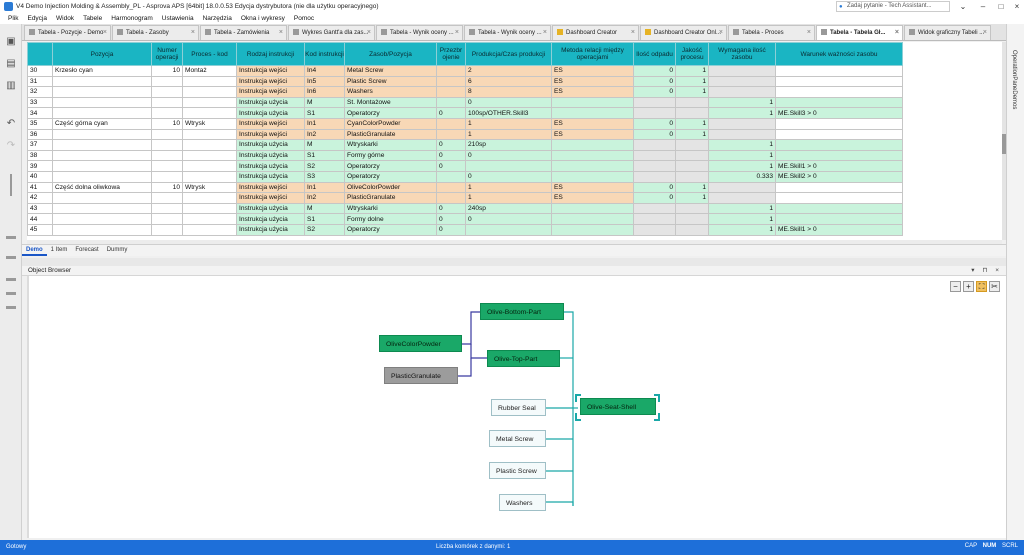 The height and width of the screenshot is (555, 1024). What do you see at coordinates (155, 32) in the screenshot?
I see `tab-1: Tabela - Zasoby ×` at bounding box center [155, 32].